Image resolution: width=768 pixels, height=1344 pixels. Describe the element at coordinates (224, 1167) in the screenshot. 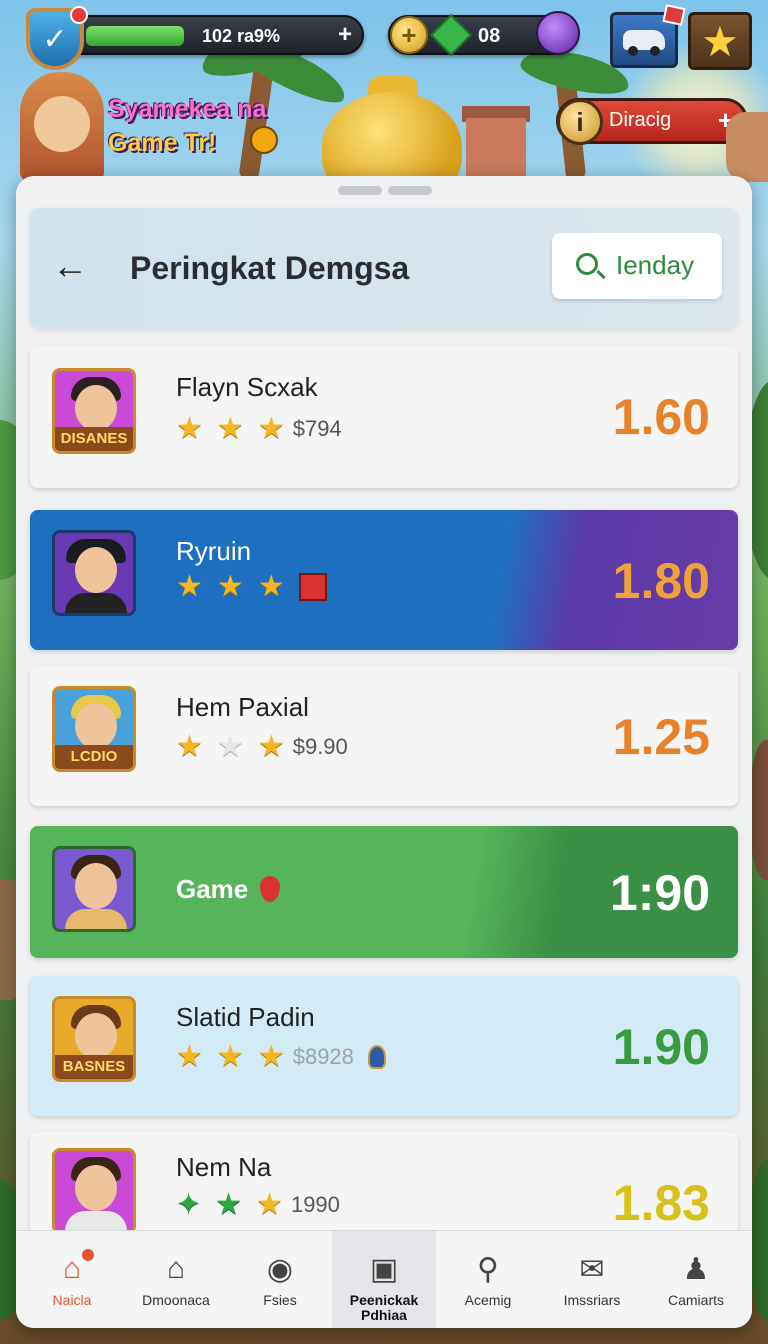

I see `player-name: Nem Na` at that location.